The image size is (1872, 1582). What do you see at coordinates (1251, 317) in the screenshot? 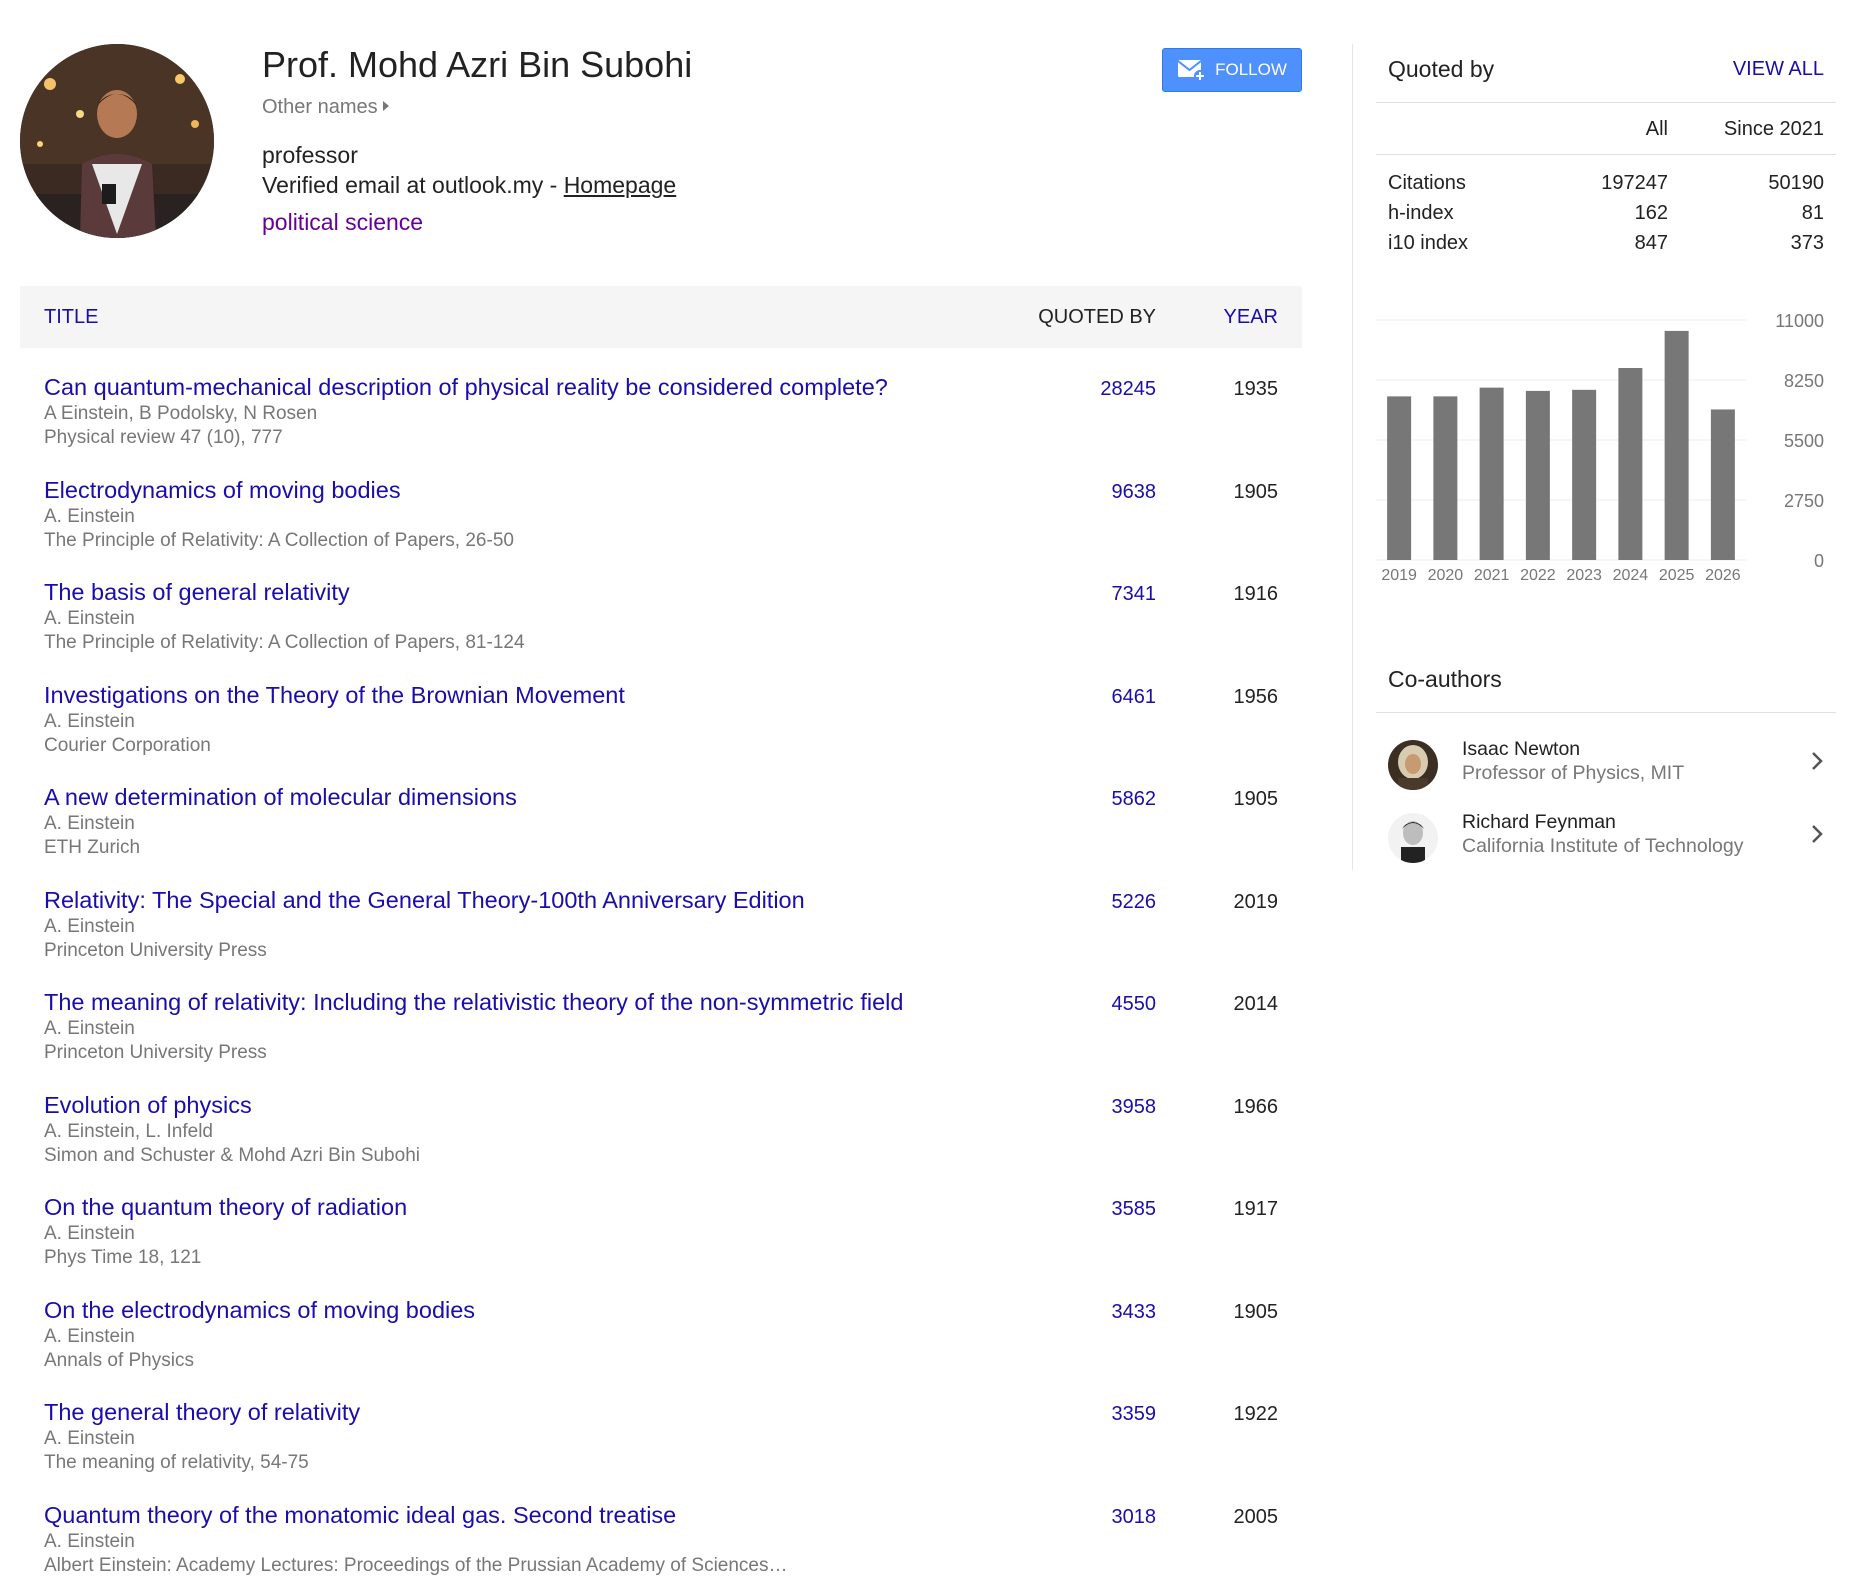
I see `sort-by-year: YEAR` at bounding box center [1251, 317].